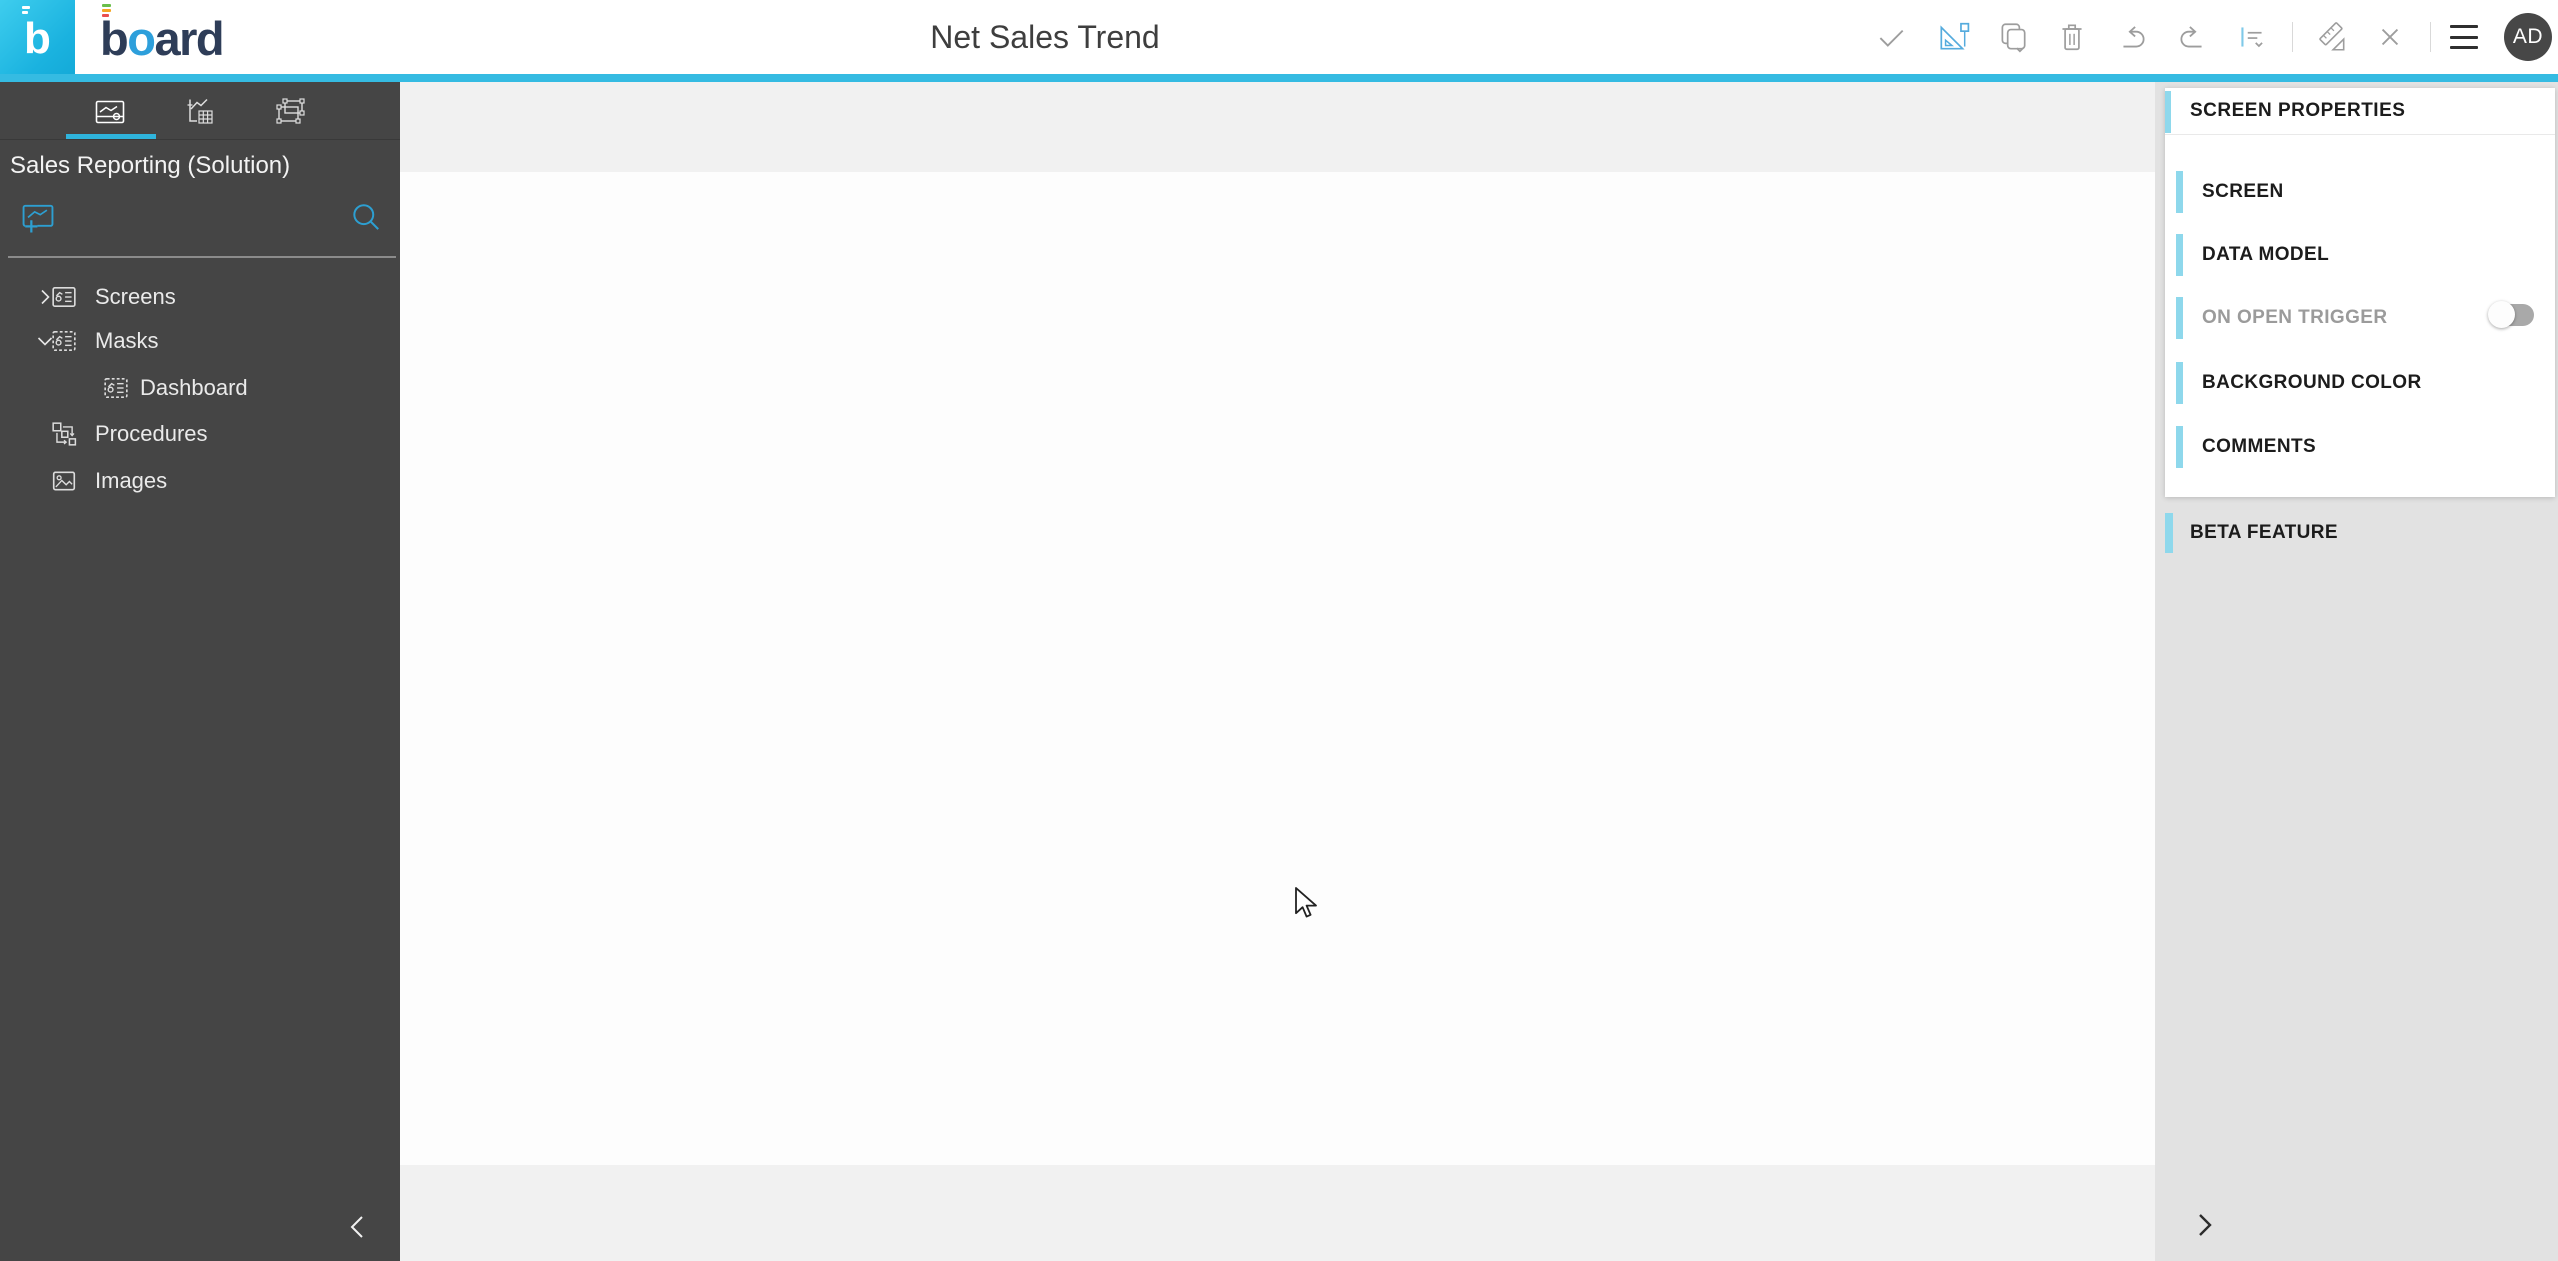  What do you see at coordinates (1045, 37) in the screenshot?
I see `screen-title: Net Sales Trend` at bounding box center [1045, 37].